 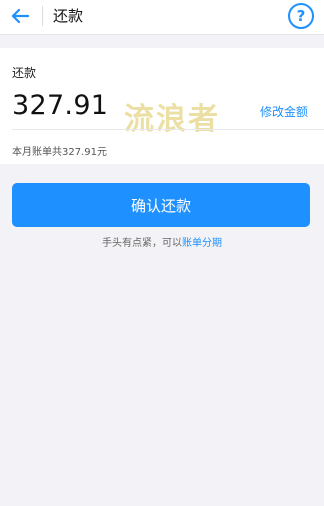 I want to click on bill-installment-link: 账单分期, so click(x=202, y=243).